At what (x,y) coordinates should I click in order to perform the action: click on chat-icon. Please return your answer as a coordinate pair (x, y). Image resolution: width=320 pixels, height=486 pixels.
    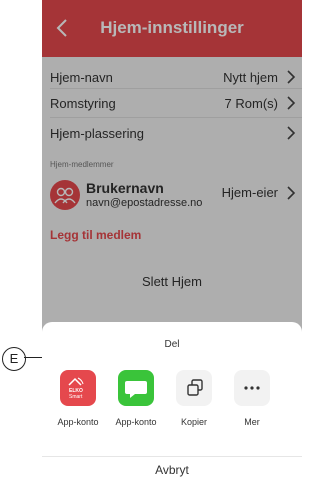
    Looking at the image, I should click on (136, 388).